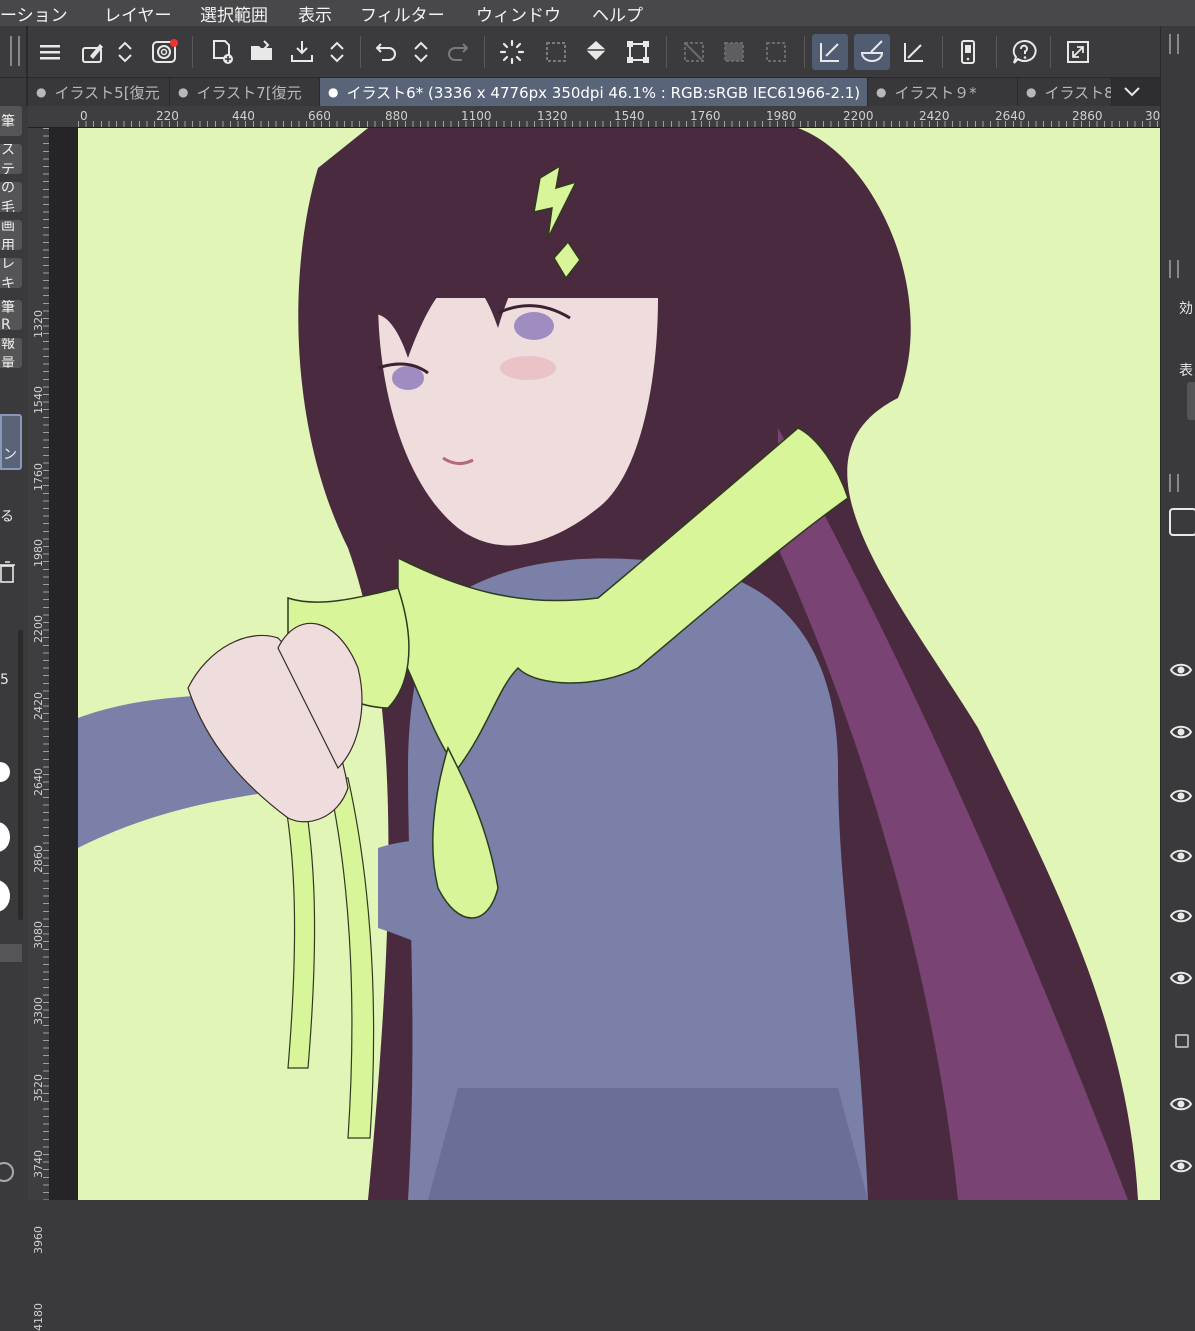  What do you see at coordinates (1132, 92) in the screenshot?
I see `tab-overflow-chevron-icon` at bounding box center [1132, 92].